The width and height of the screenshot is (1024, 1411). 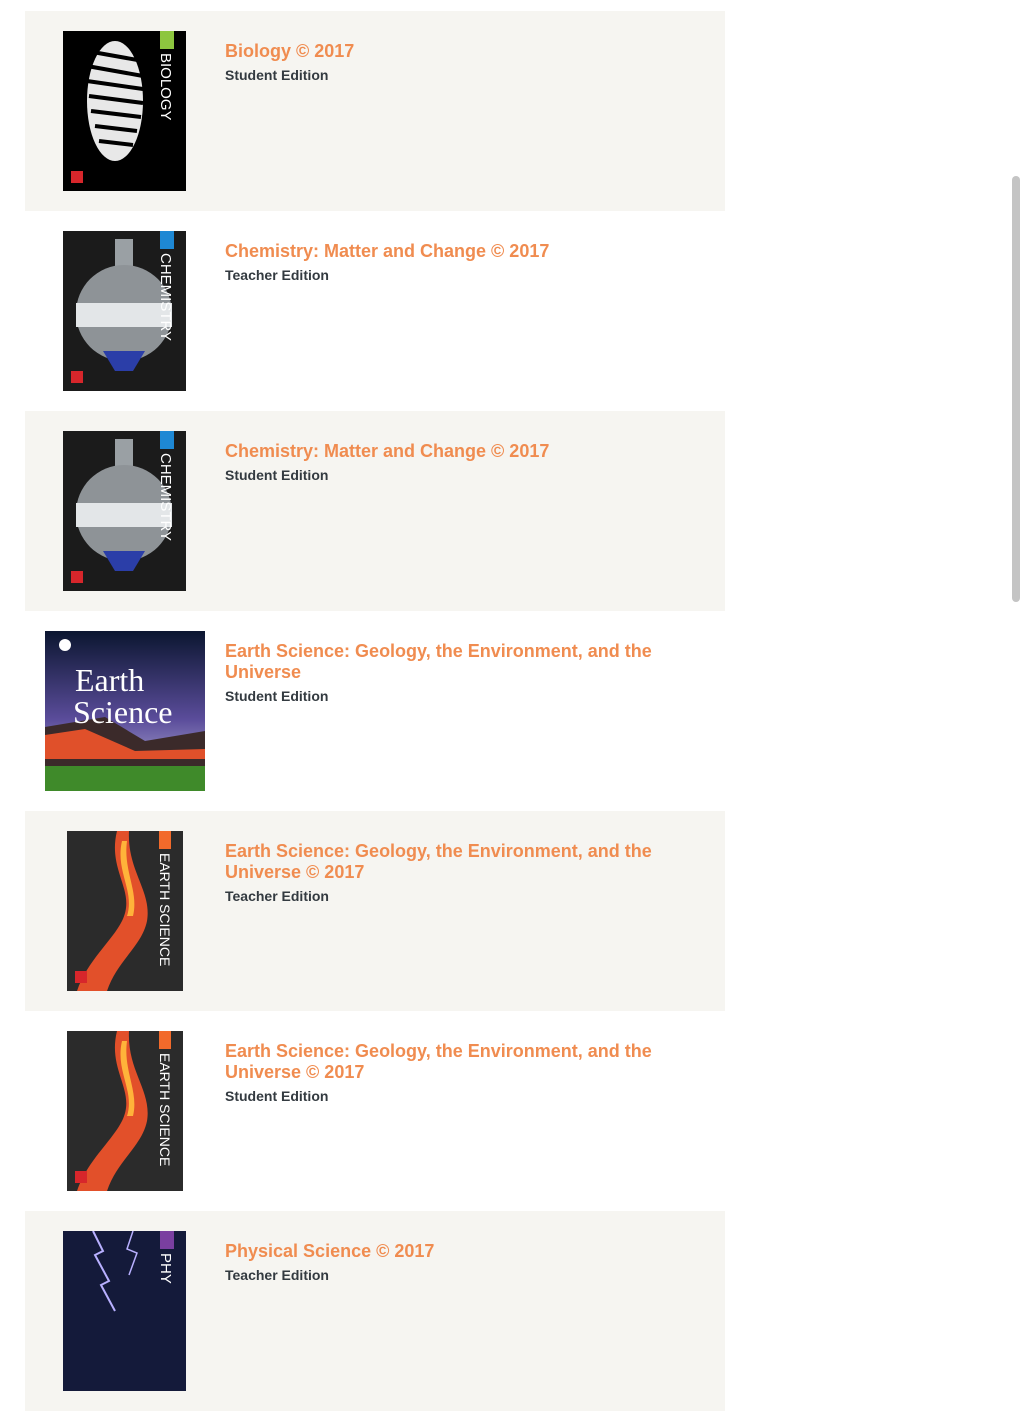 I want to click on volcano-cover-icon: Earth Science, so click(x=125, y=711).